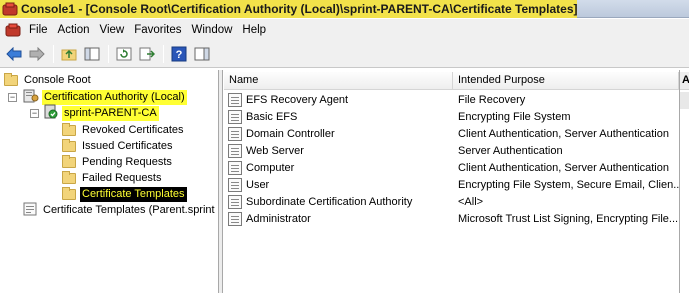 This screenshot has width=689, height=293. I want to click on up-folder-icon, so click(69, 54).